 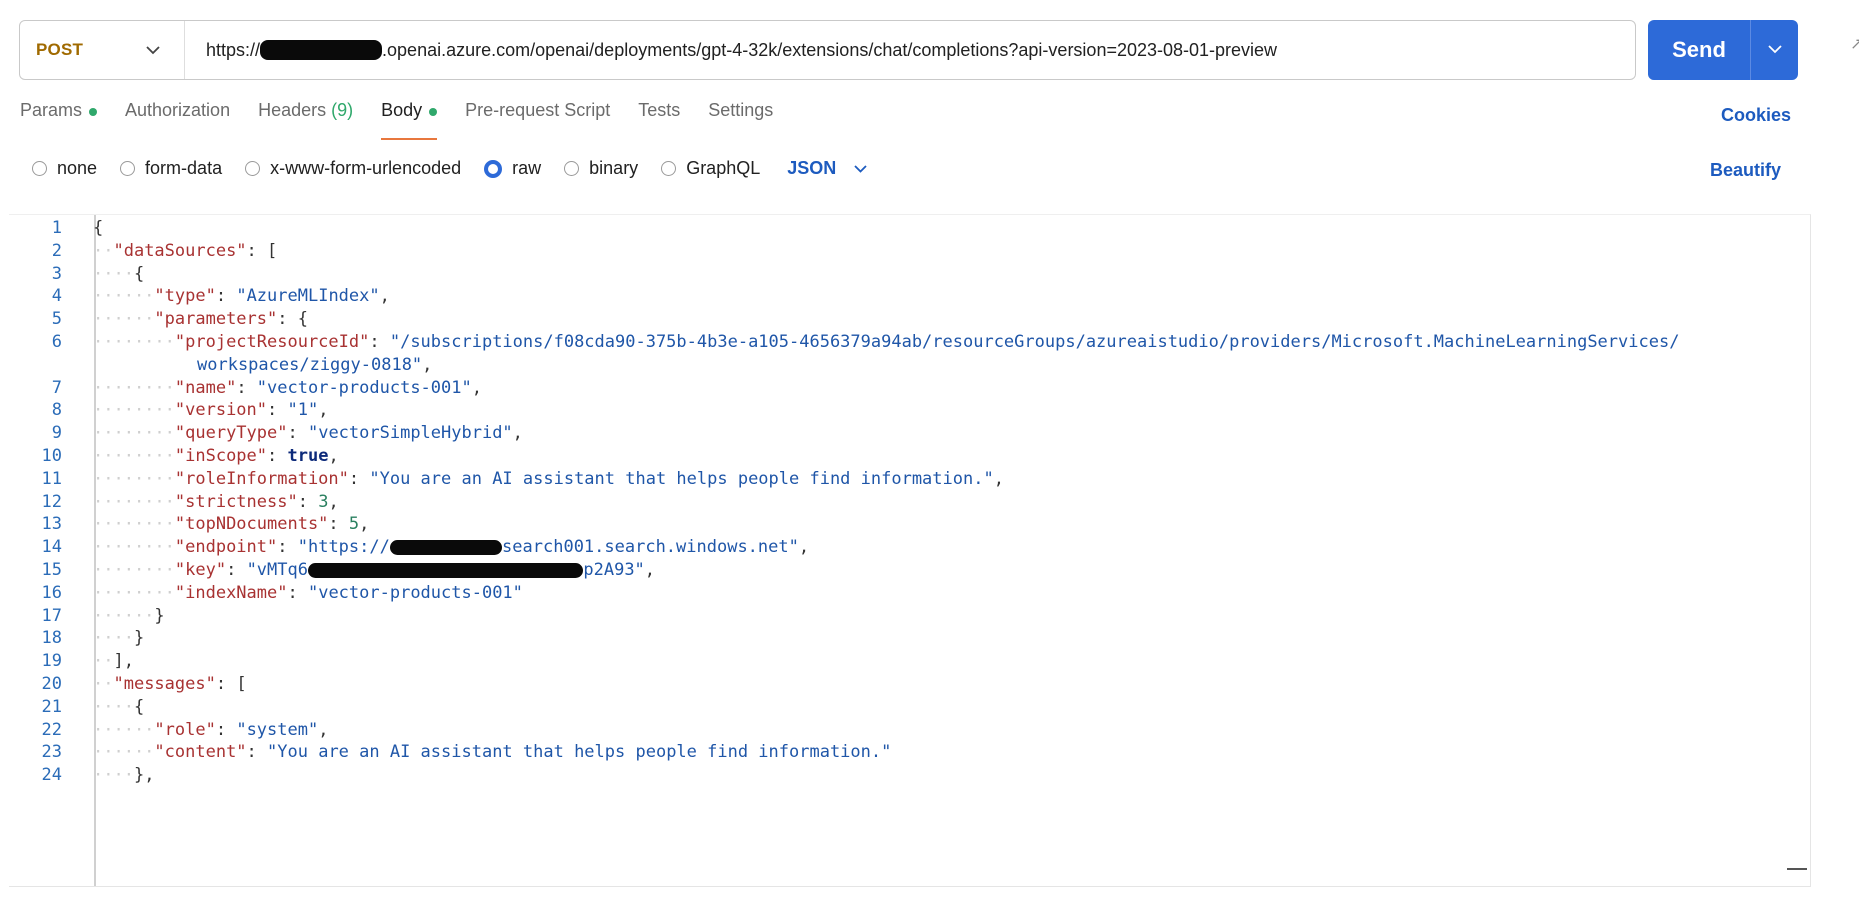 I want to click on radio-graphql: GraphQL, so click(x=710, y=168).